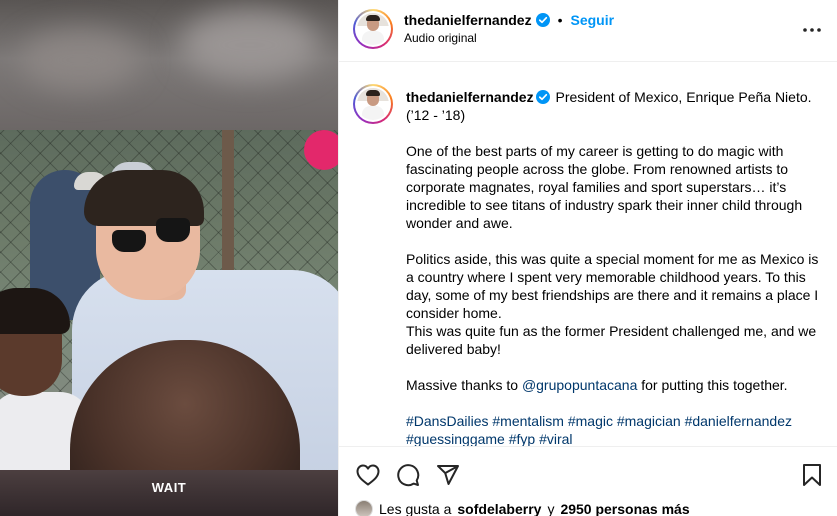 Image resolution: width=837 pixels, height=516 pixels. I want to click on likes-prefix: Les gusta a, so click(415, 508).